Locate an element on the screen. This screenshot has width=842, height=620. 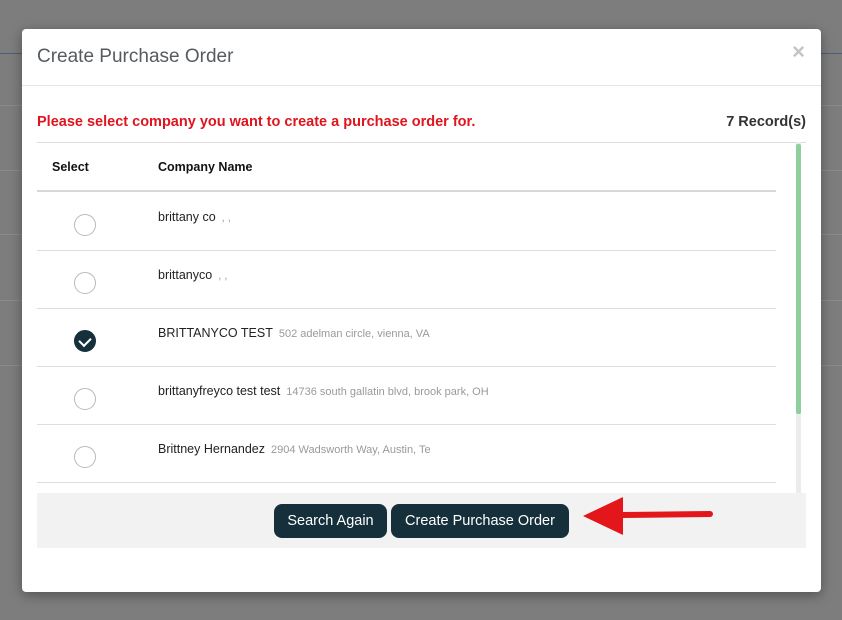
close-icon: × is located at coordinates (798, 52).